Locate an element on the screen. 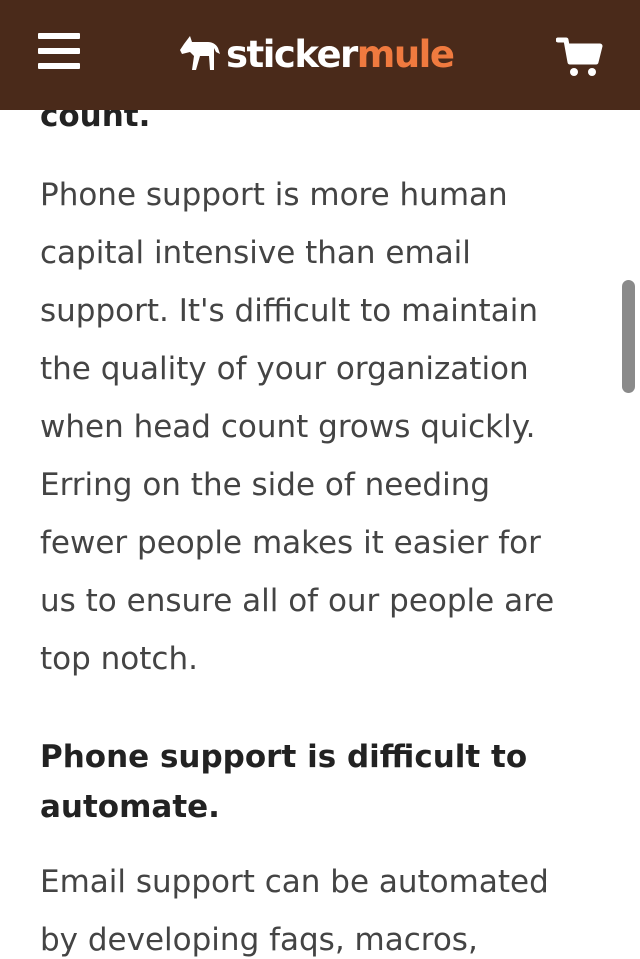 The width and height of the screenshot is (640, 959). paragraph-line: top notch. is located at coordinates (119, 659).